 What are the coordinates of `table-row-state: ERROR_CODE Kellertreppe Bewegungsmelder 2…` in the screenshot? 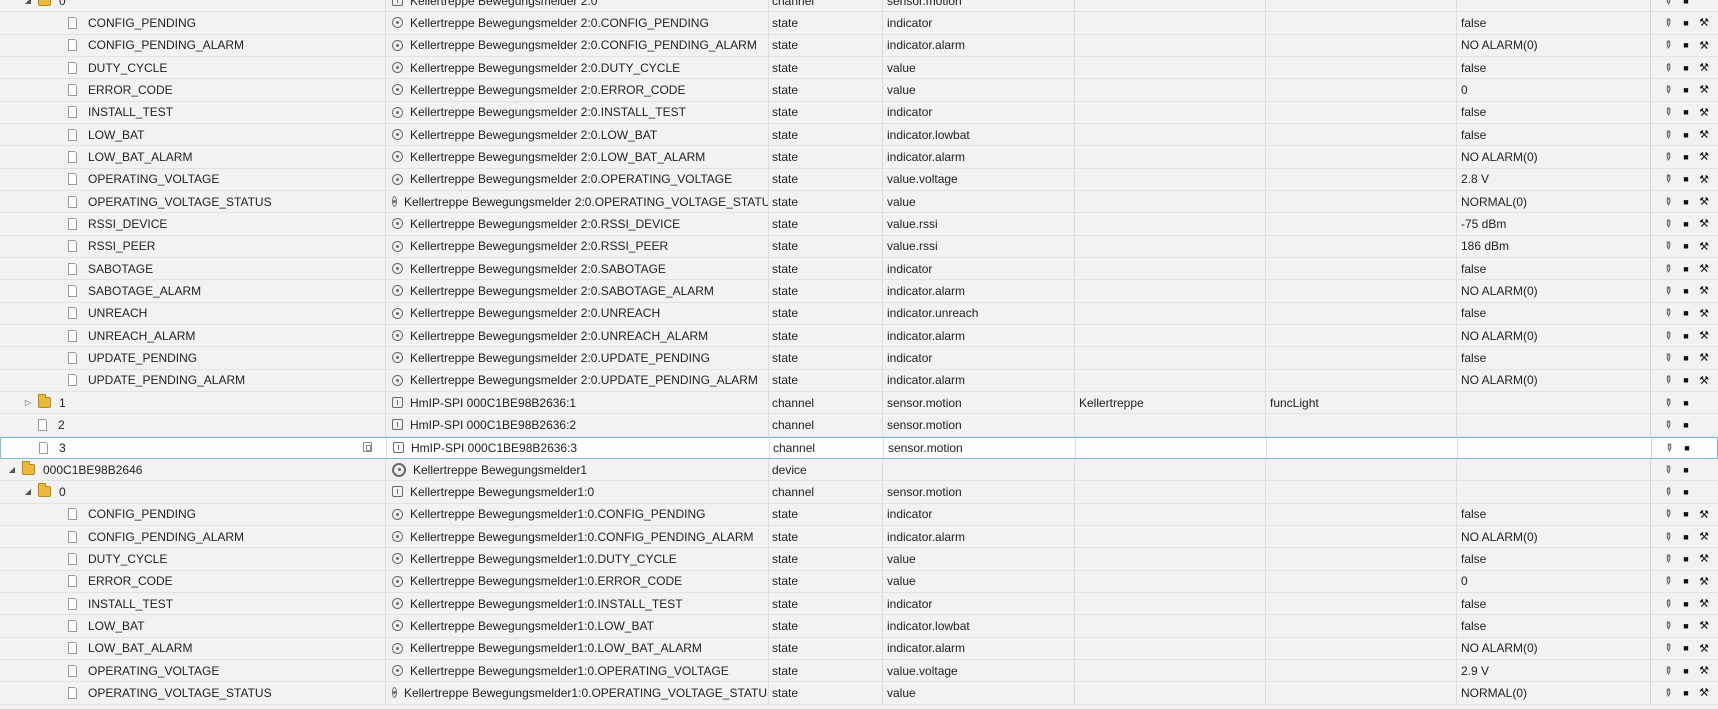 It's located at (859, 90).